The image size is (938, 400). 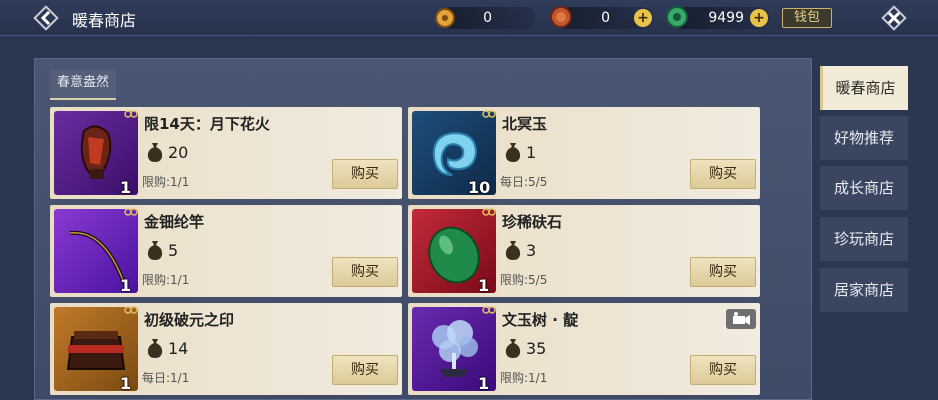 What do you see at coordinates (584, 349) in the screenshot?
I see `shop-item-card: 1 文玉树 · 靛 35 限购:1/1 购买` at bounding box center [584, 349].